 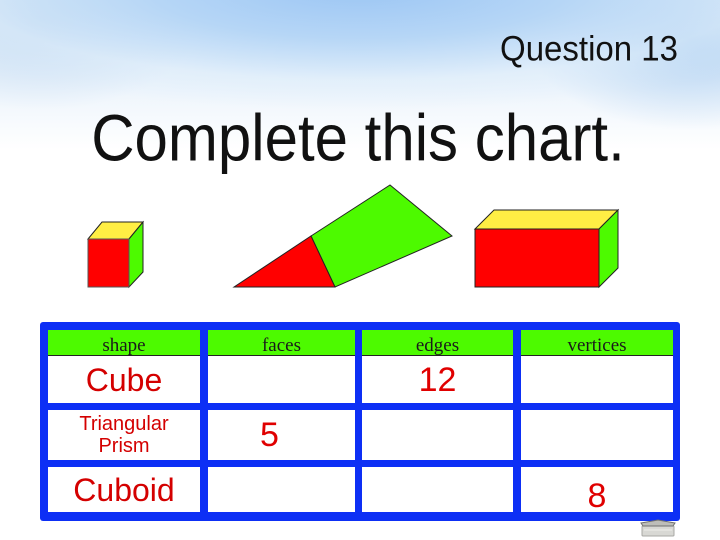 I want to click on cube-front-face, so click(x=108, y=263).